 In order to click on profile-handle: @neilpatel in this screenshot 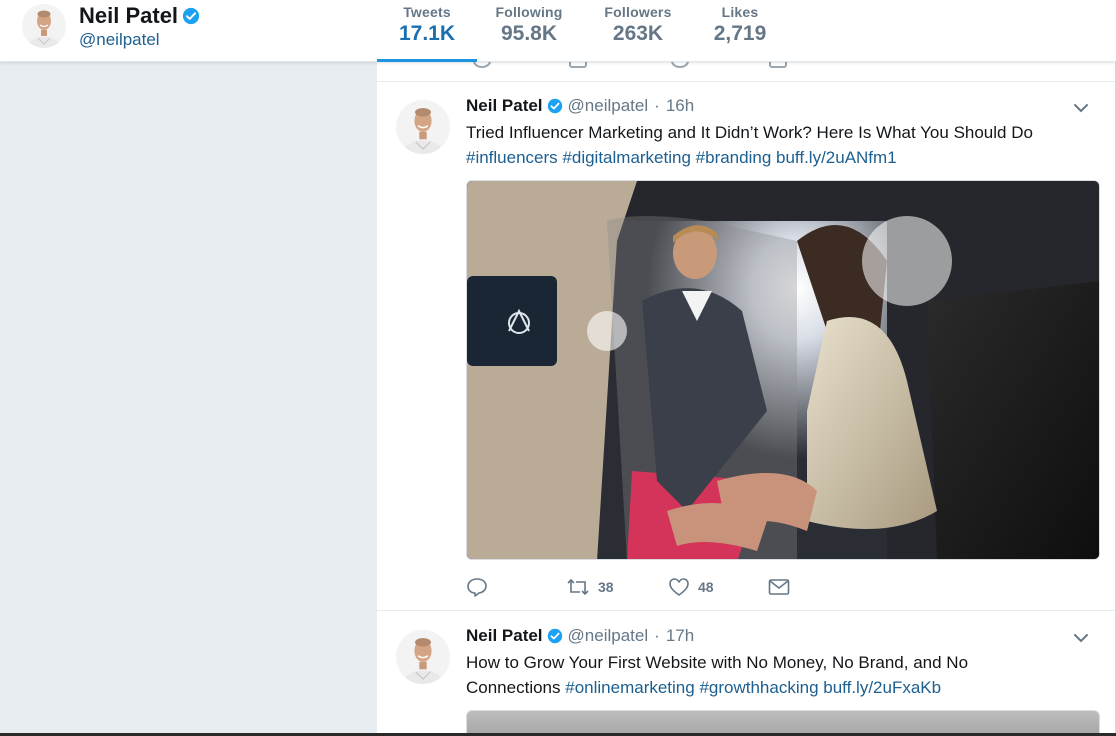, I will do `click(119, 40)`.